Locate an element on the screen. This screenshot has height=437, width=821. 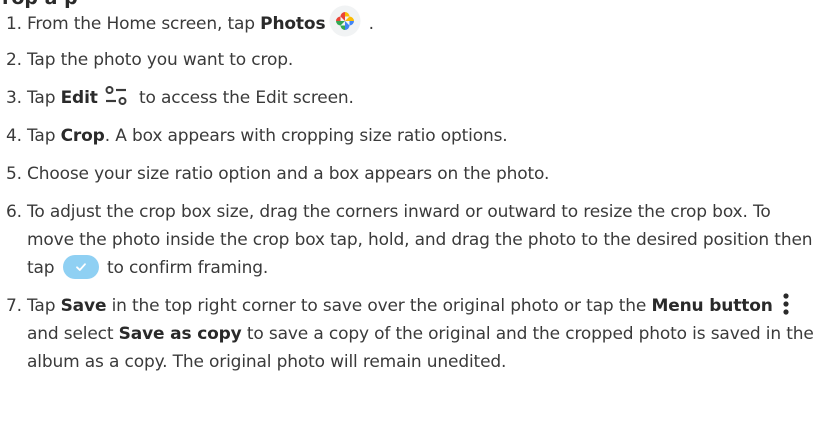
edit-sliders-icon is located at coordinates (116, 95).